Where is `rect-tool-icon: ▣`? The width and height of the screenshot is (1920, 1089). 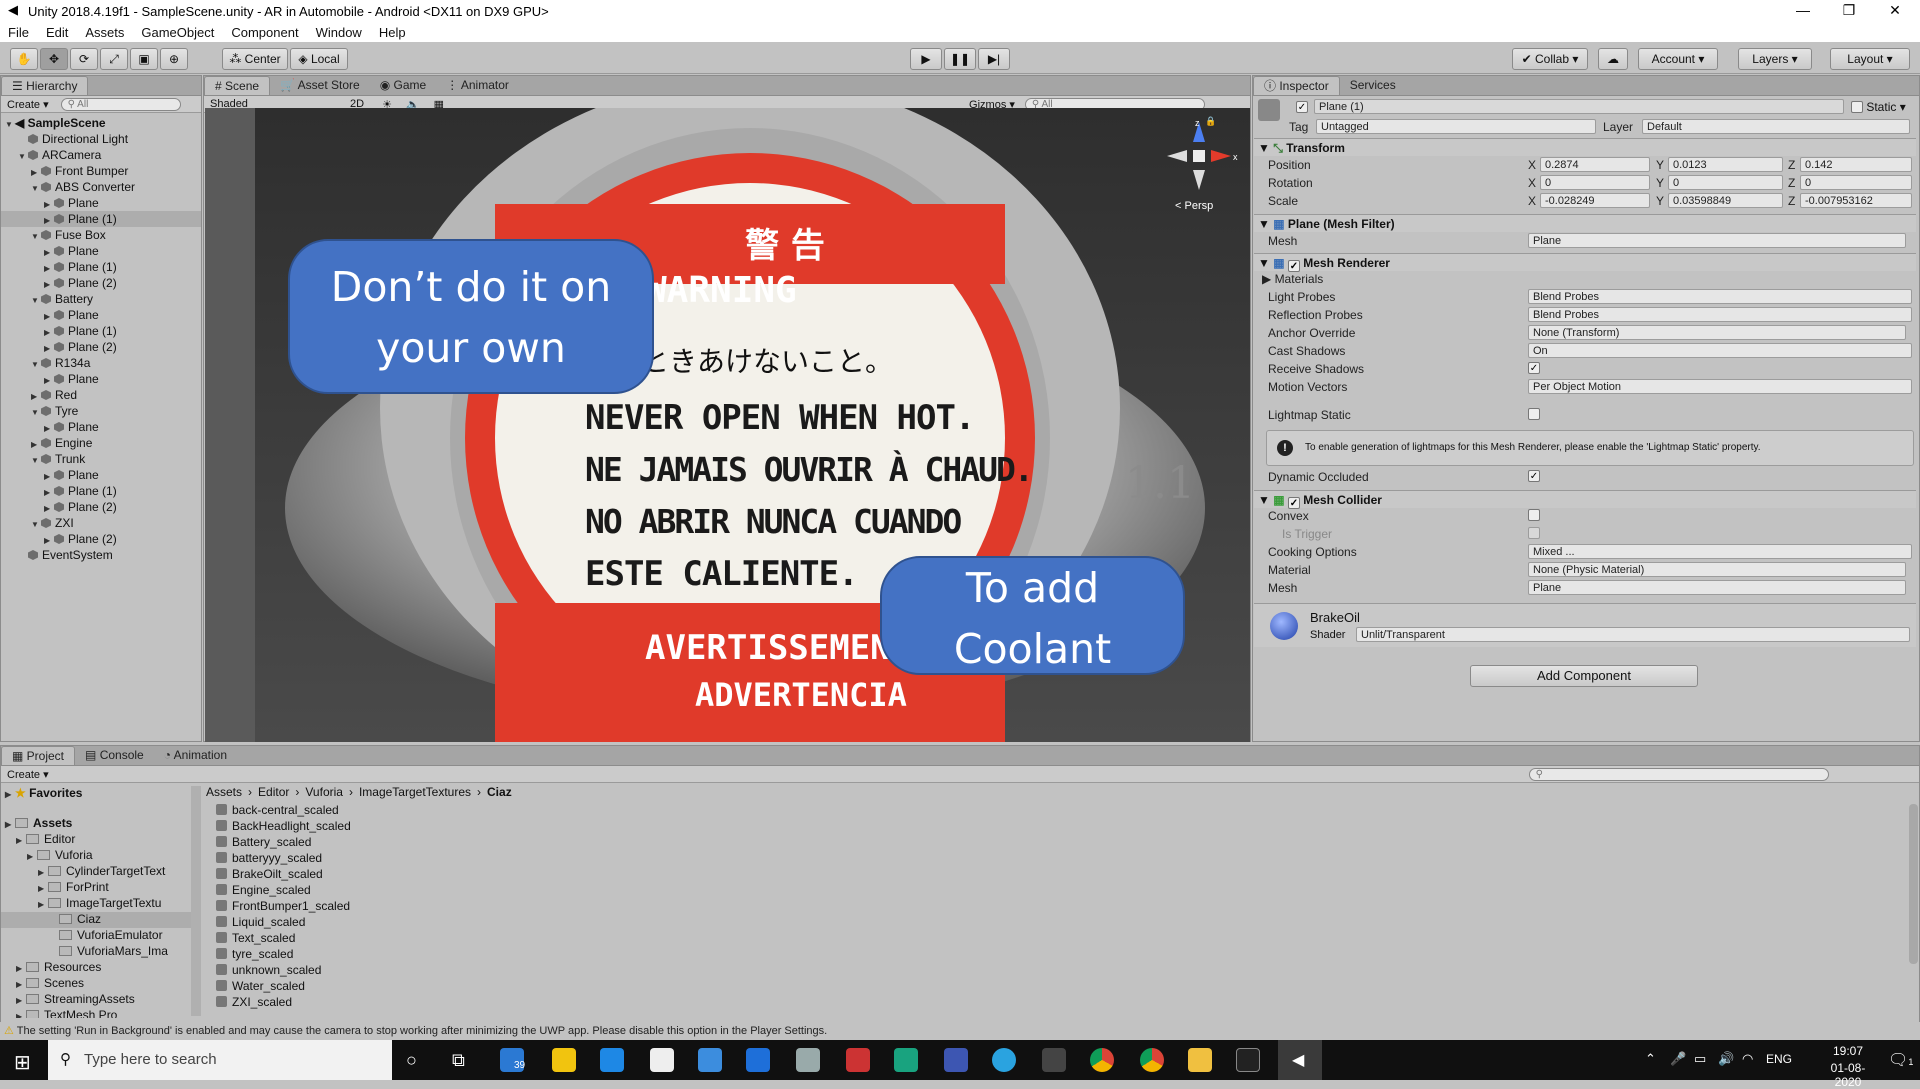 rect-tool-icon: ▣ is located at coordinates (144, 59).